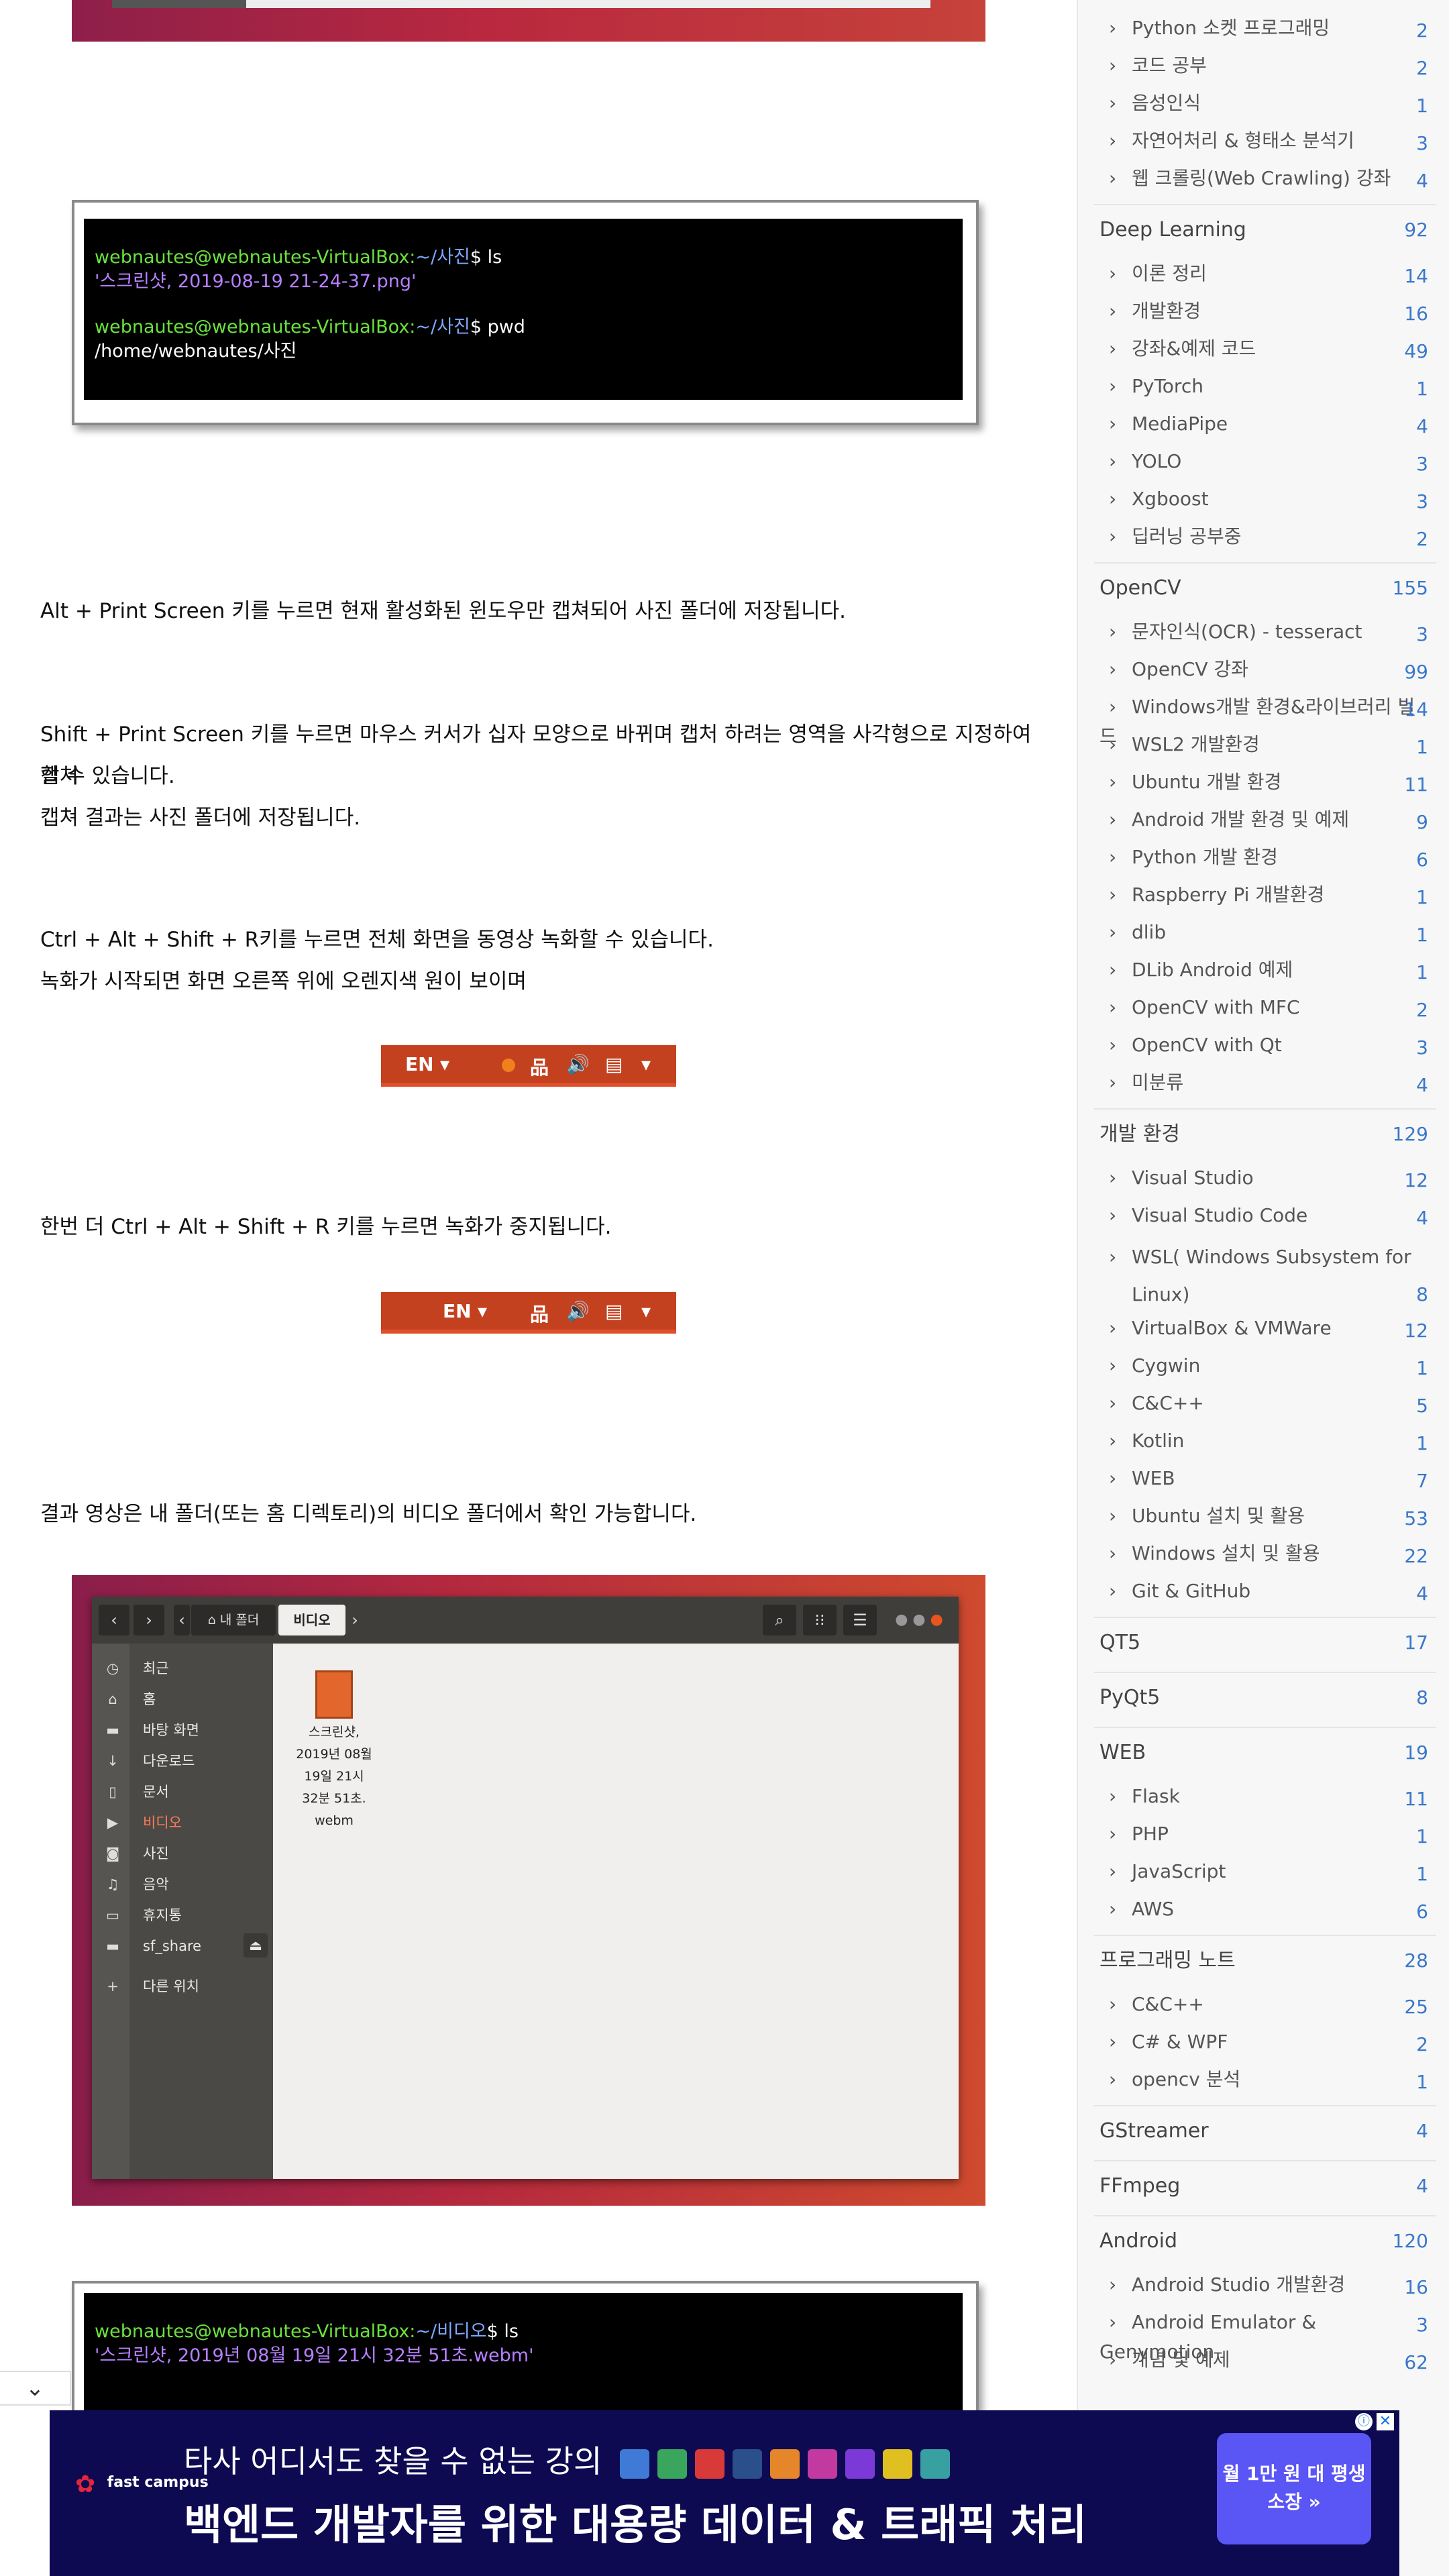 The height and width of the screenshot is (2576, 1449). Describe the element at coordinates (1263, 588) in the screenshot. I see `sidebar-category-header: OpenCV 155` at that location.